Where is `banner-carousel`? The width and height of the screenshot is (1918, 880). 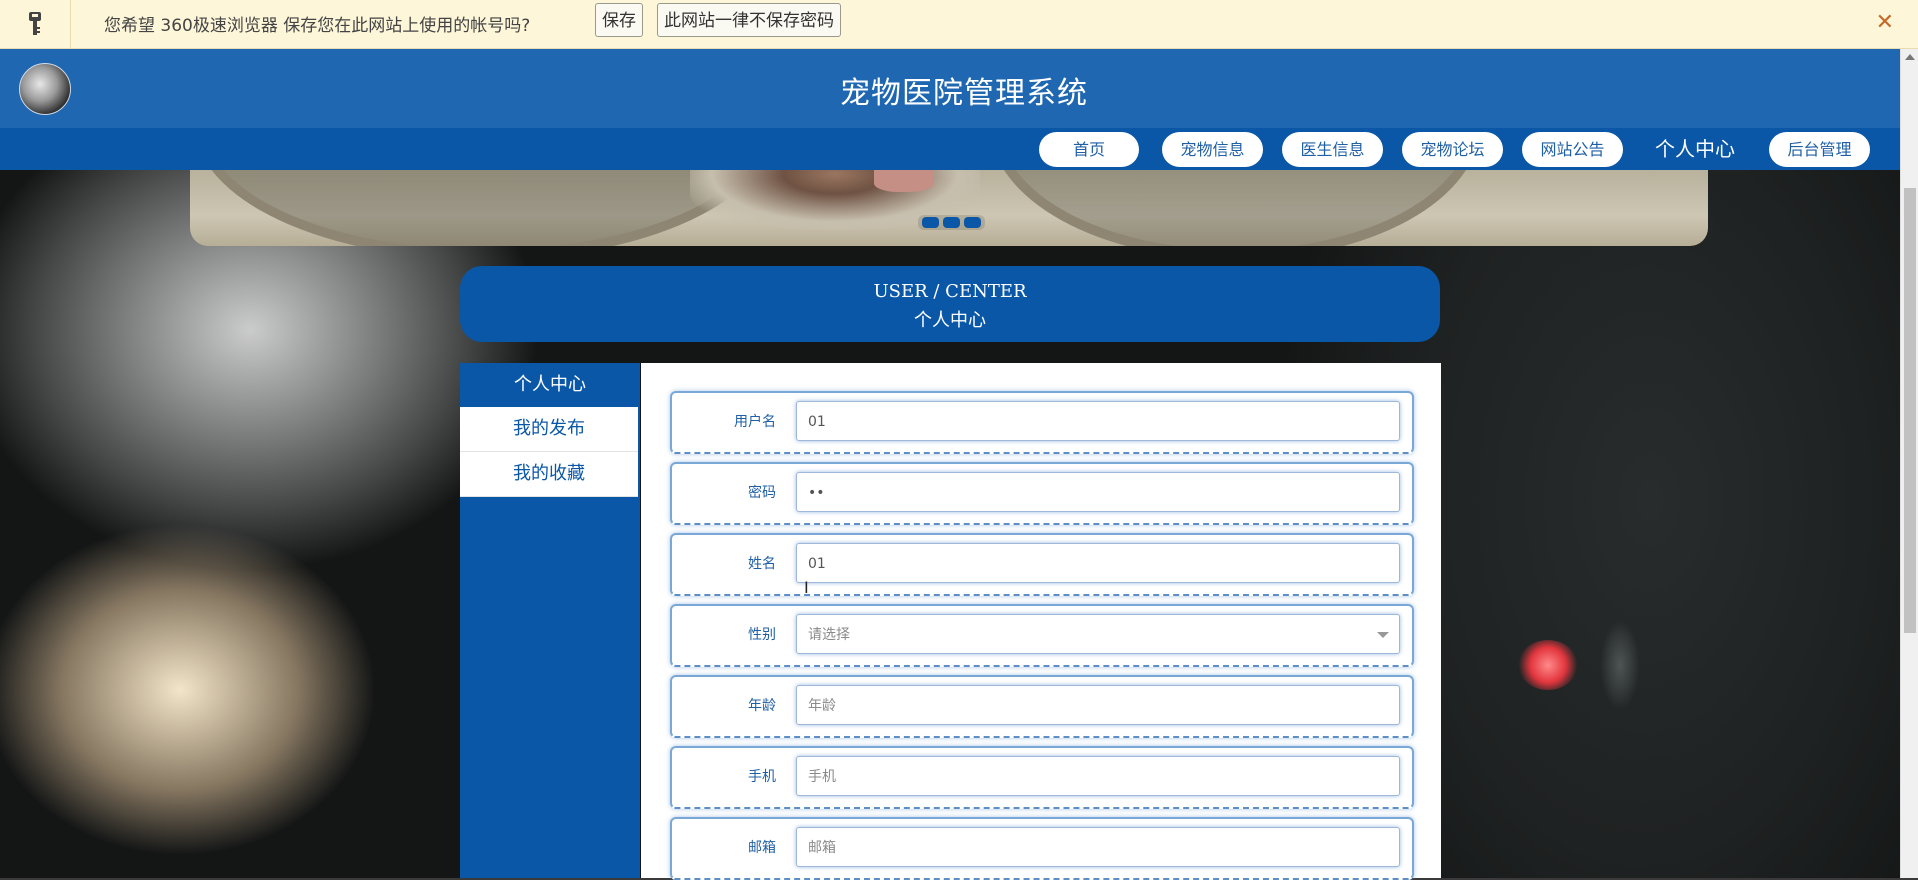
banner-carousel is located at coordinates (949, 208).